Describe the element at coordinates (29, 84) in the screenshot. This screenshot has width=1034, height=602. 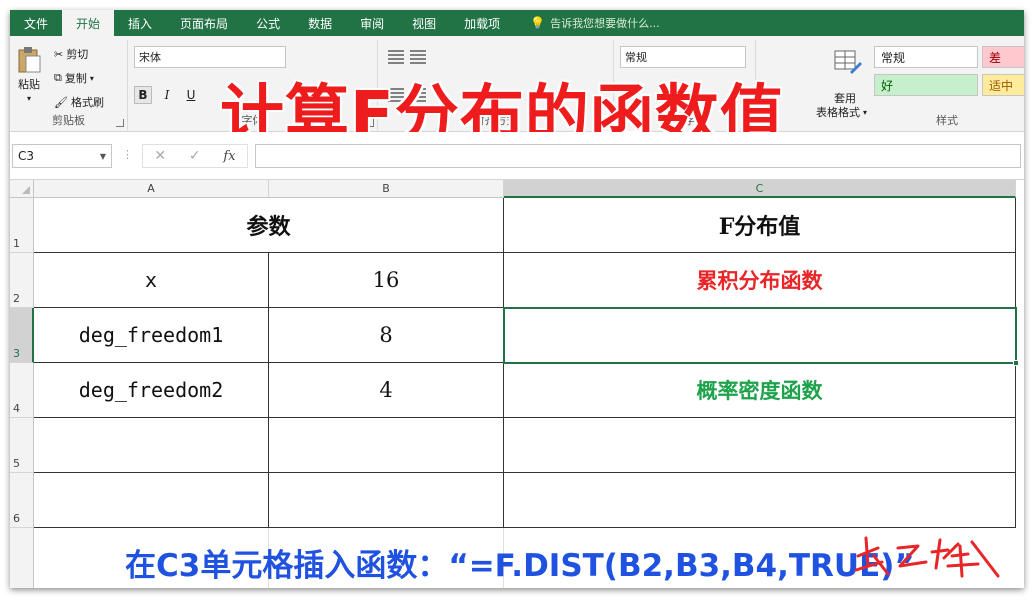
I see `paste-label: 粘贴` at that location.